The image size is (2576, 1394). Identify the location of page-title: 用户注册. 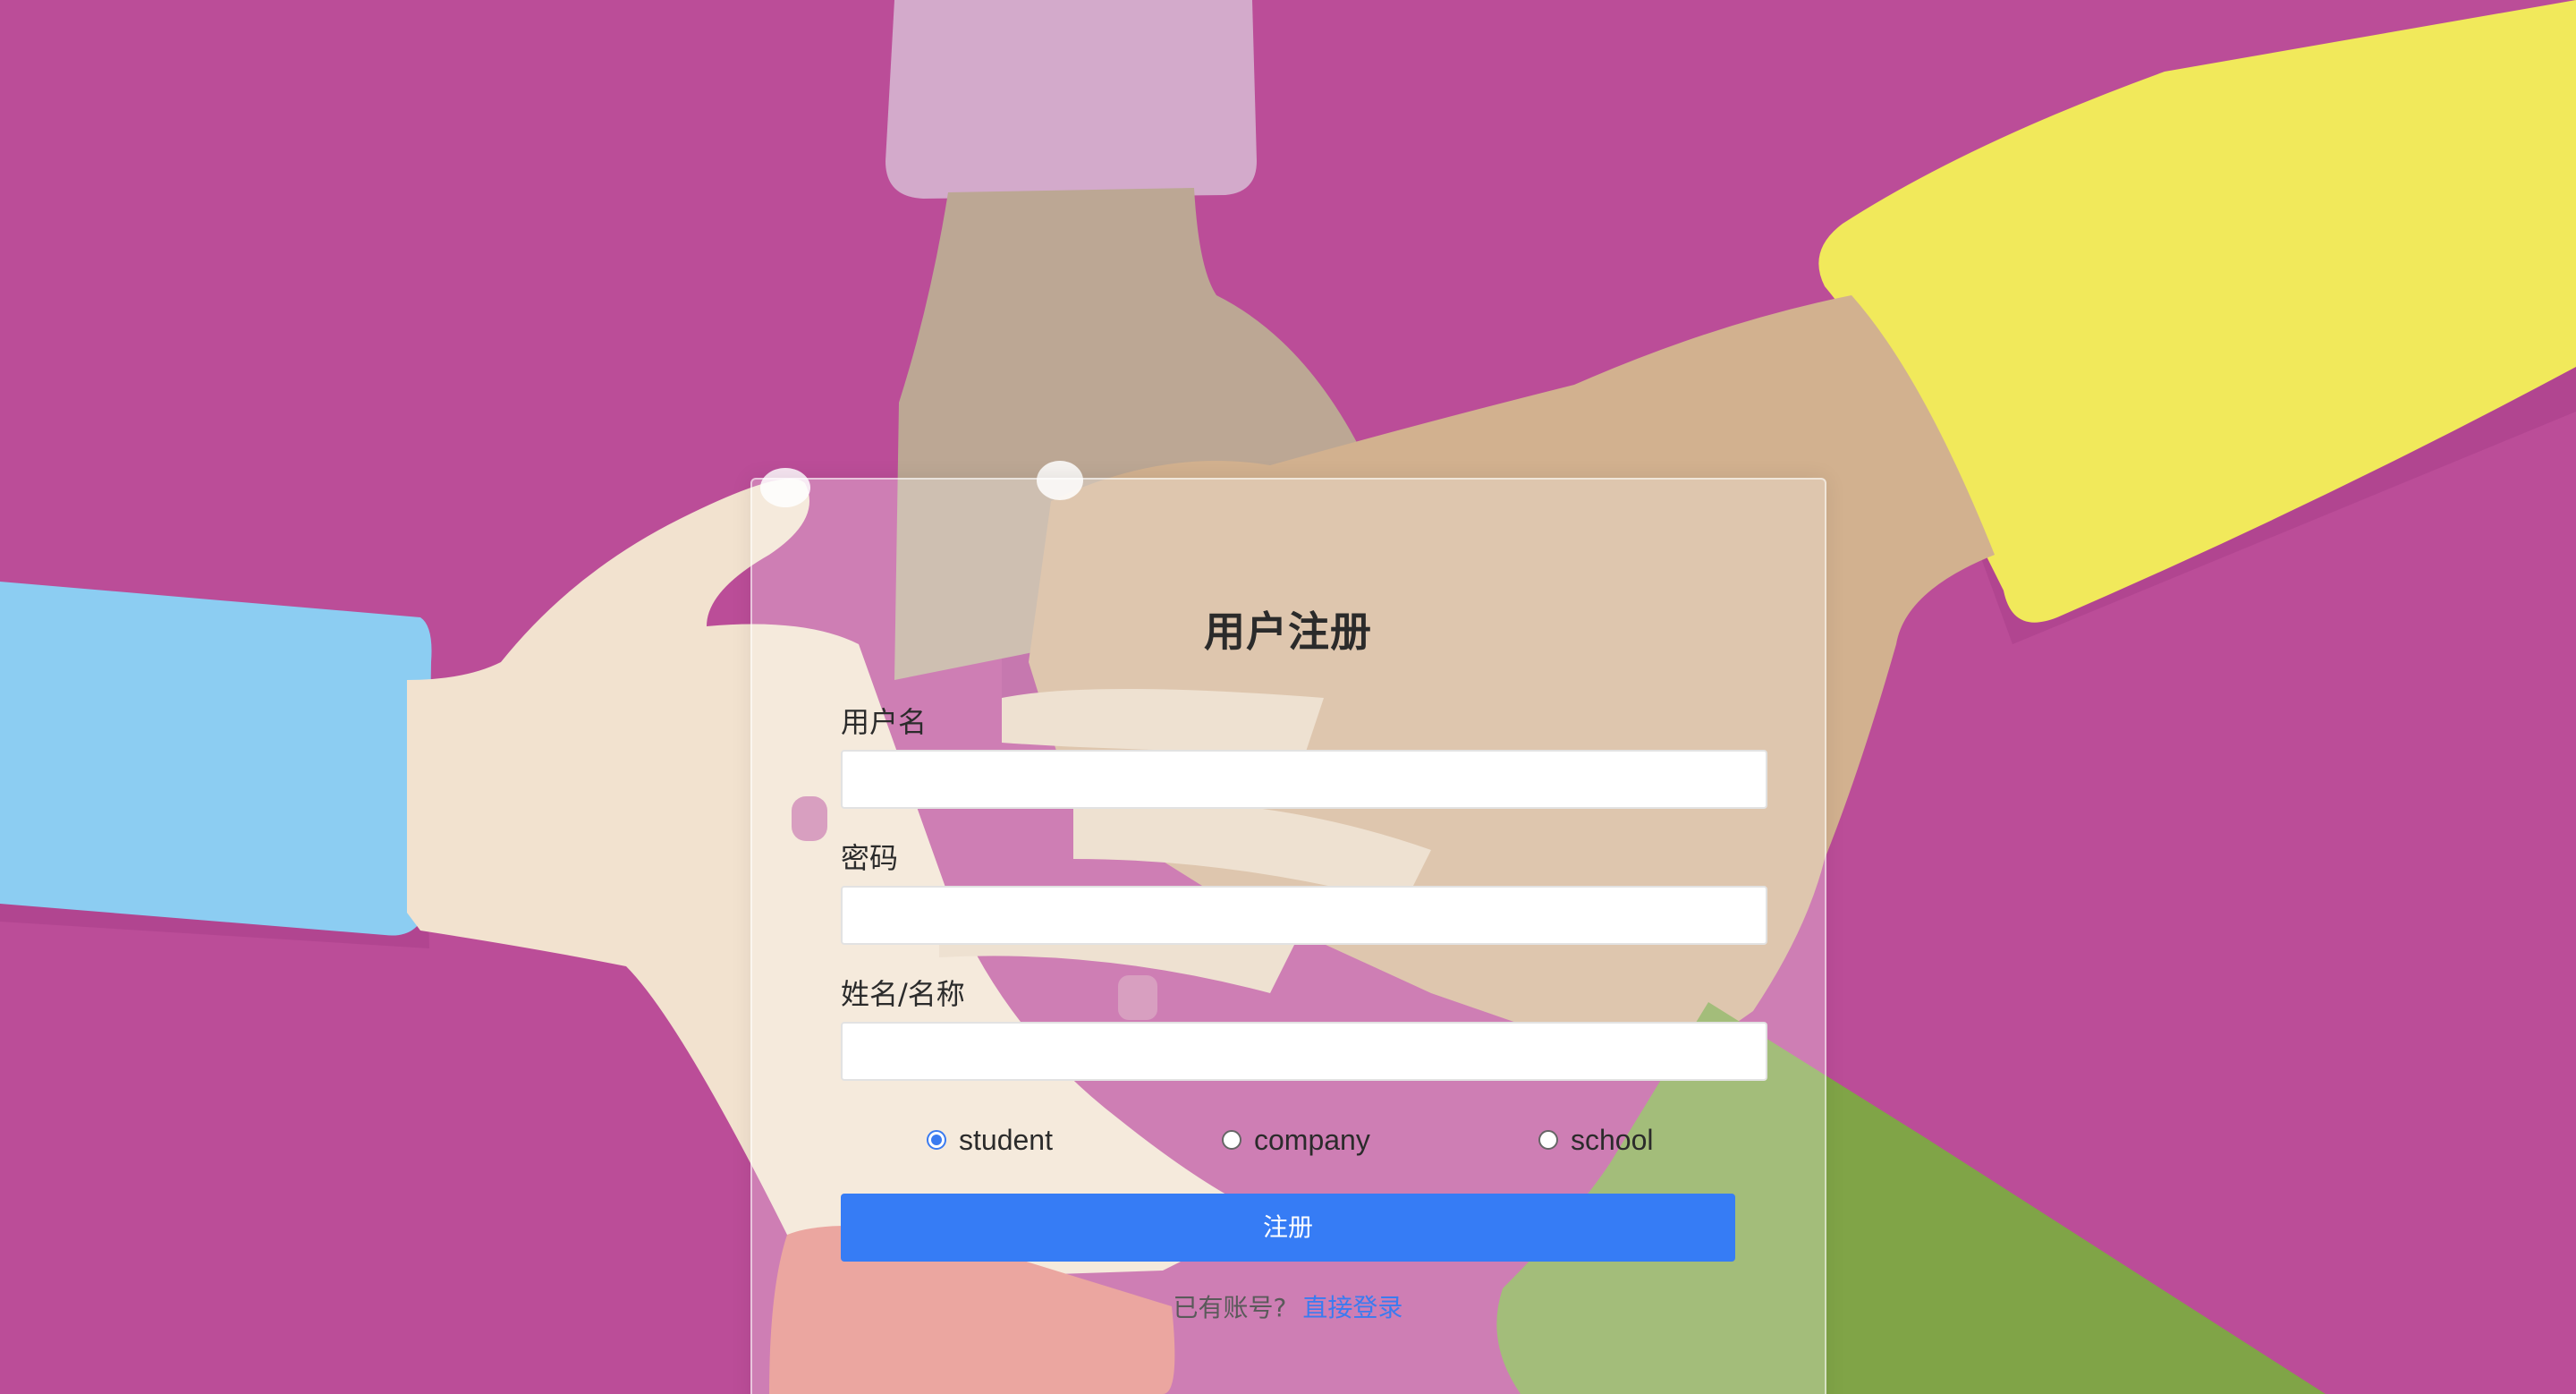
(1288, 632).